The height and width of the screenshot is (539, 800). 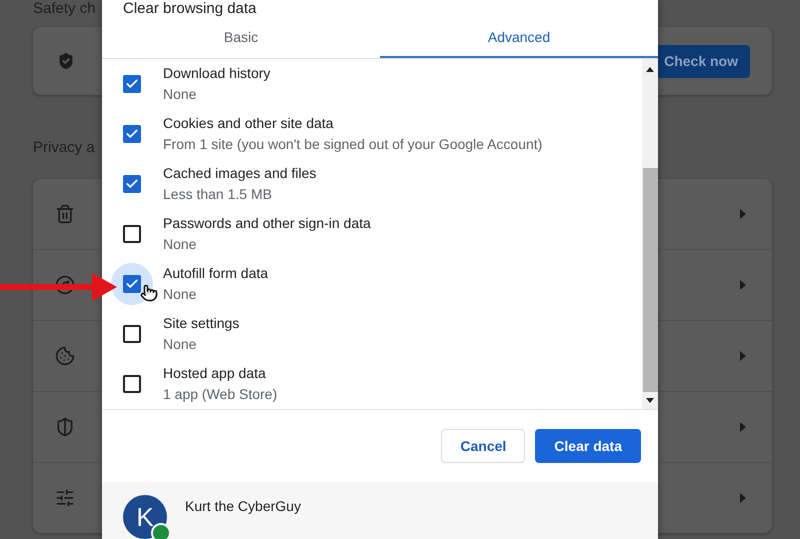 What do you see at coordinates (650, 233) in the screenshot?
I see `scrollbar` at bounding box center [650, 233].